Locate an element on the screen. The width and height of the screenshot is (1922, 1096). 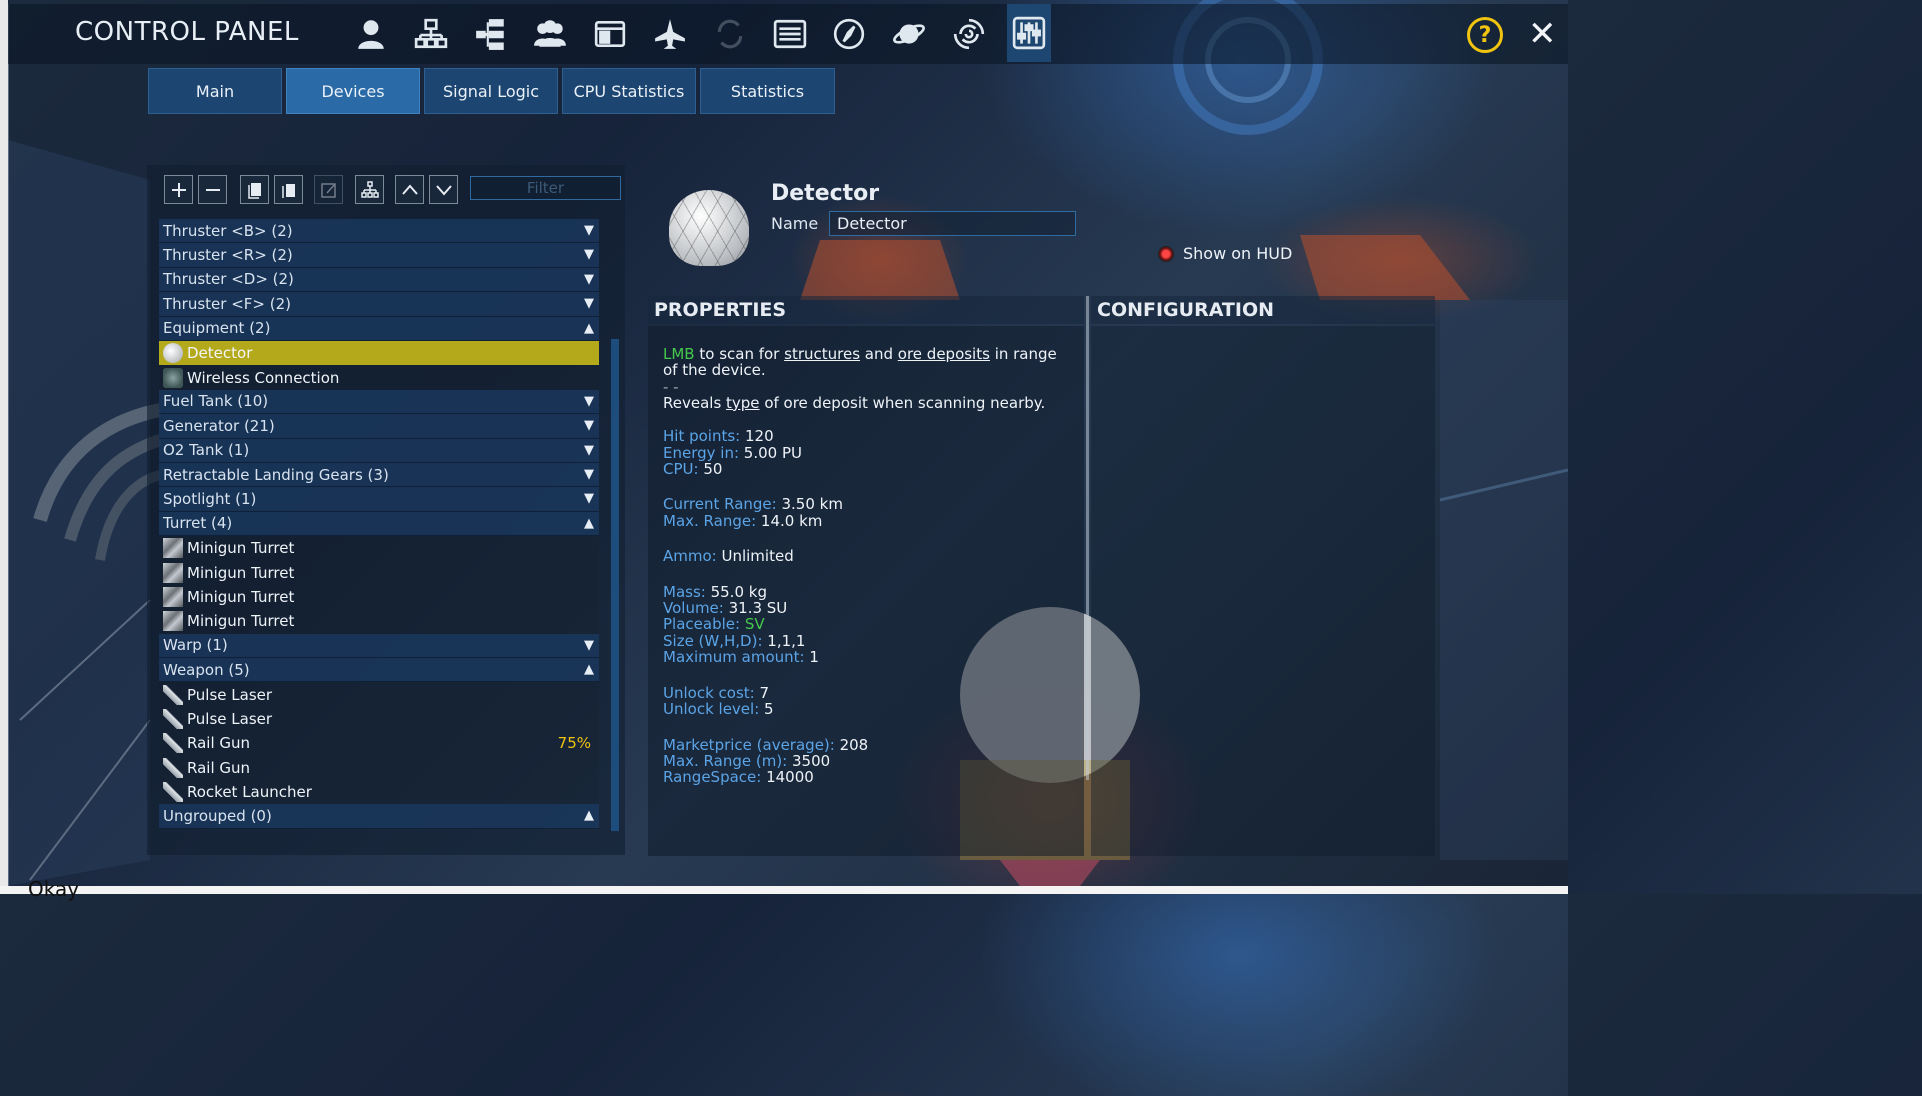
device-row-label: Weapon (5) is located at coordinates (206, 669).